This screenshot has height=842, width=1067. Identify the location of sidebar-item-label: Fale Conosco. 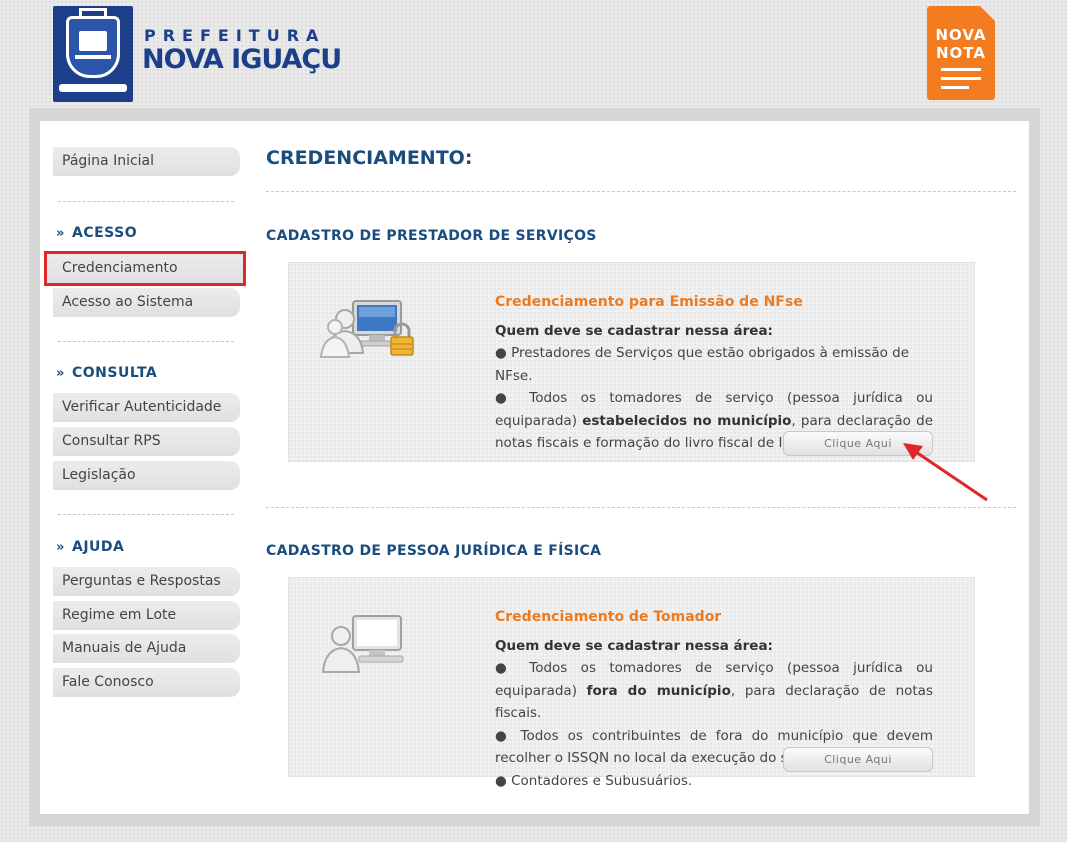
(108, 682).